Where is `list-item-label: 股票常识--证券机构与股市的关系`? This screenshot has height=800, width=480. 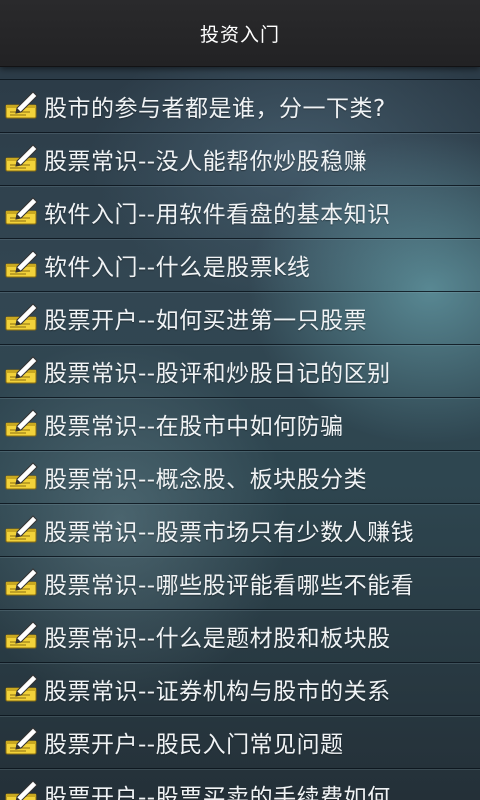 list-item-label: 股票常识--证券机构与股市的关系 is located at coordinates (217, 692).